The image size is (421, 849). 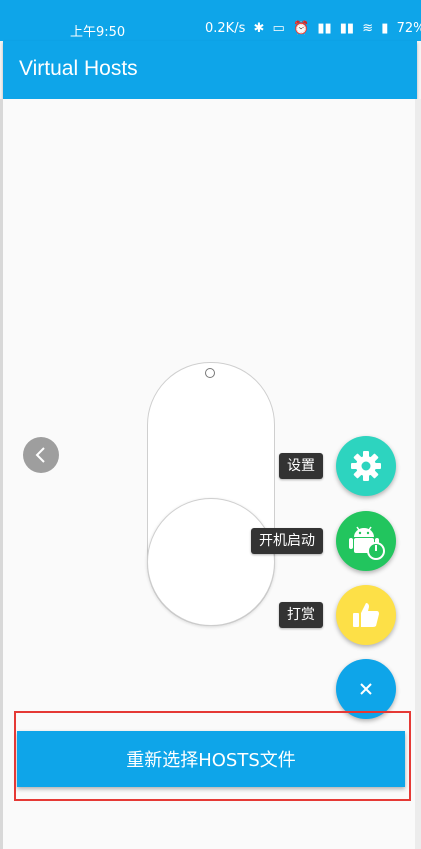 I want to click on app-bar: Virtual Hosts, so click(x=210, y=70).